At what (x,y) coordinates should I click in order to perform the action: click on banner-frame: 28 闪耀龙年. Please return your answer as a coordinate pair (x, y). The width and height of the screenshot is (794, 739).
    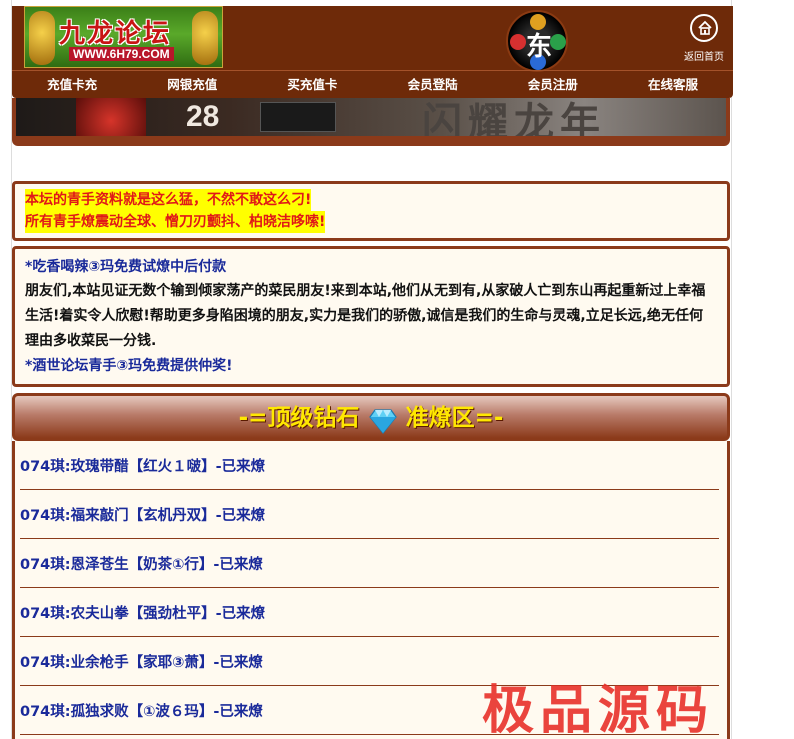
    Looking at the image, I should click on (371, 122).